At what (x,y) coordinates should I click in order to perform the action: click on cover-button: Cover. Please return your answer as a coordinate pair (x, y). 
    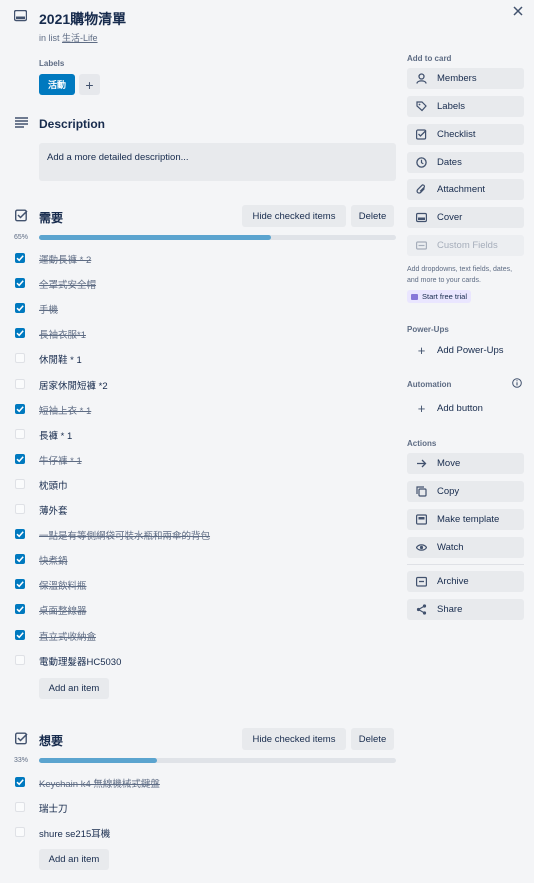
    Looking at the image, I should click on (465, 217).